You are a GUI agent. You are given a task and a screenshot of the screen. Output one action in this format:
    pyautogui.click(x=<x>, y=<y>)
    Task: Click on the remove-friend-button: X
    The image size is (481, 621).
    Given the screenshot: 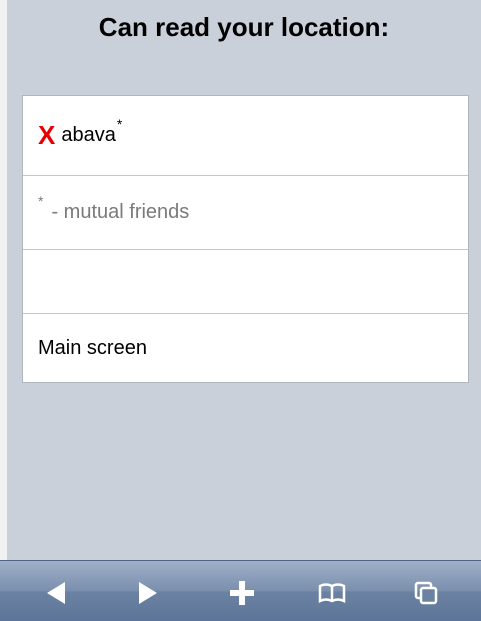 What is the action you would take?
    pyautogui.click(x=46, y=135)
    